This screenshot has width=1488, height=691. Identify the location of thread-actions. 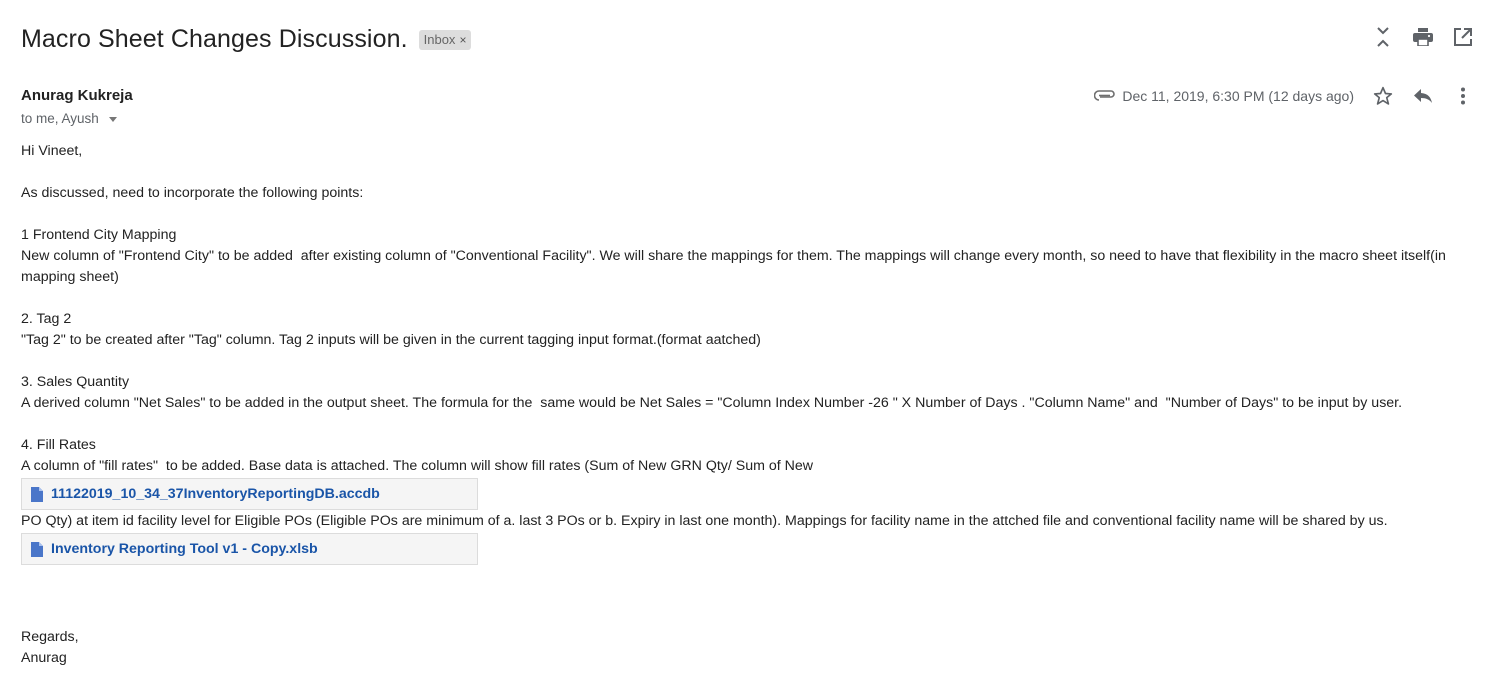
(1423, 37).